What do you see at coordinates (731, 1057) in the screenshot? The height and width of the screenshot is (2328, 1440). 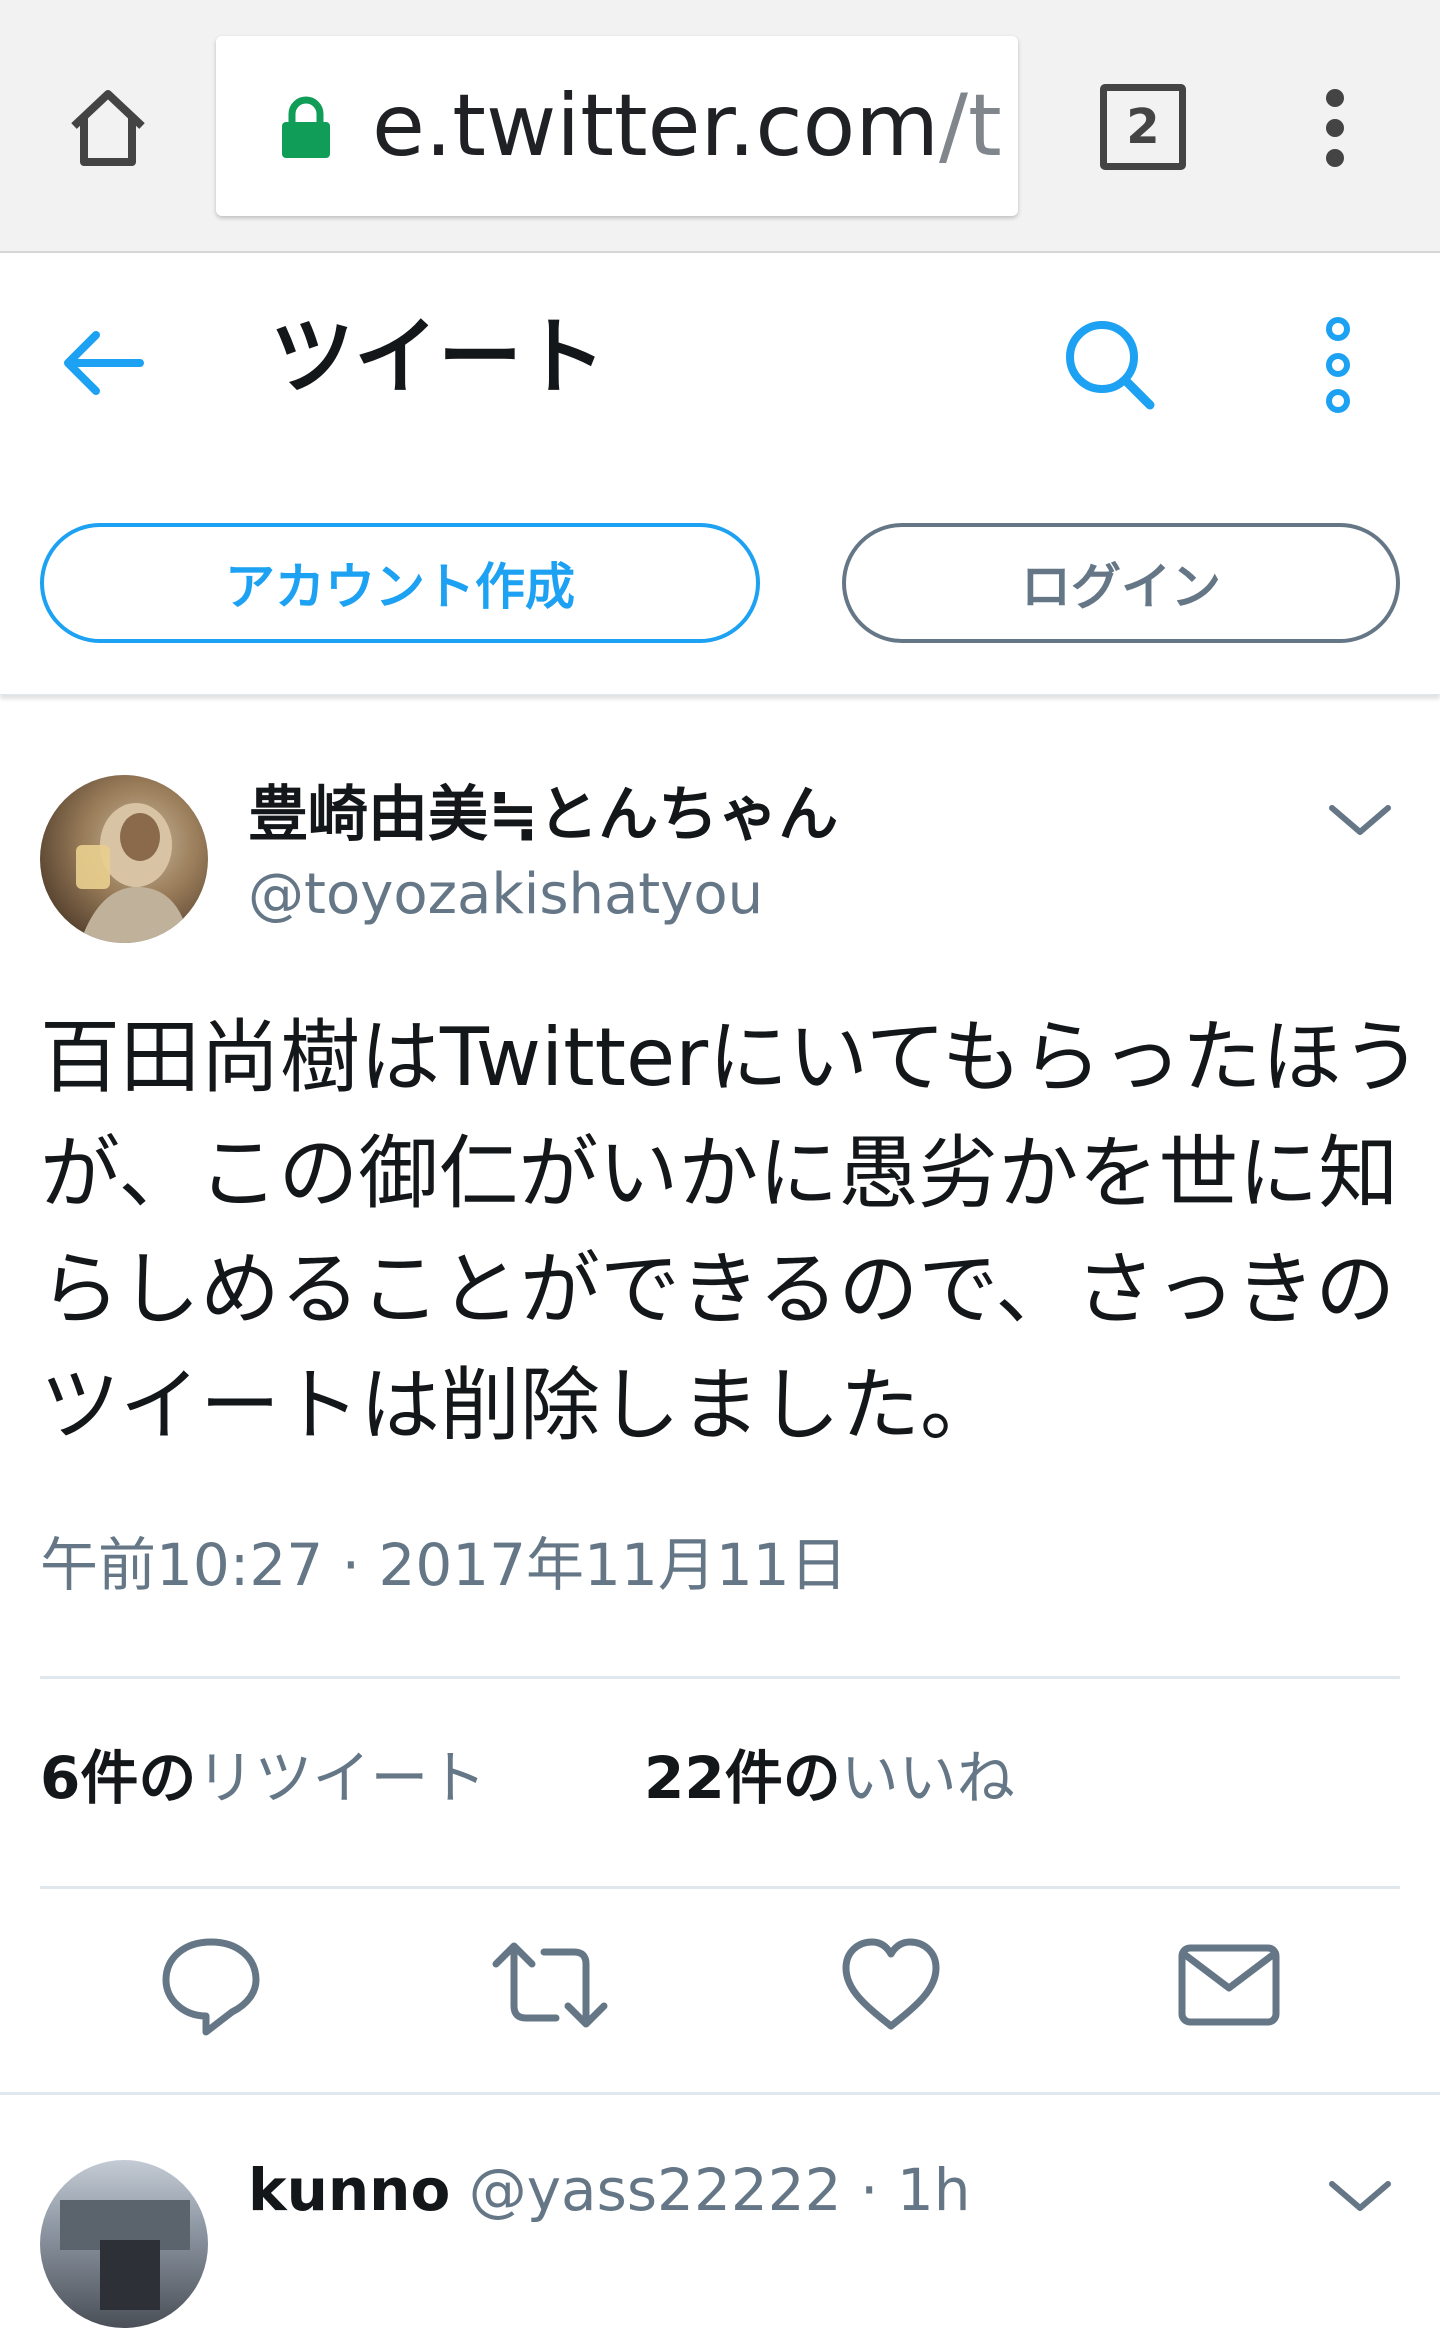 I see `tweet-text-line: 百田尚樹はTwitterにいてもらったほう` at bounding box center [731, 1057].